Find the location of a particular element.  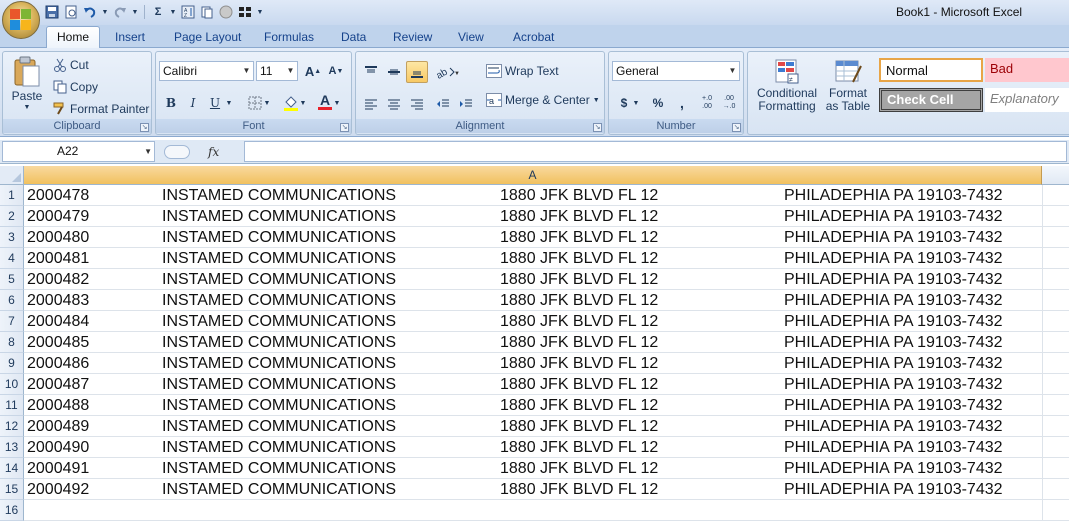

align-right-button is located at coordinates (417, 104).